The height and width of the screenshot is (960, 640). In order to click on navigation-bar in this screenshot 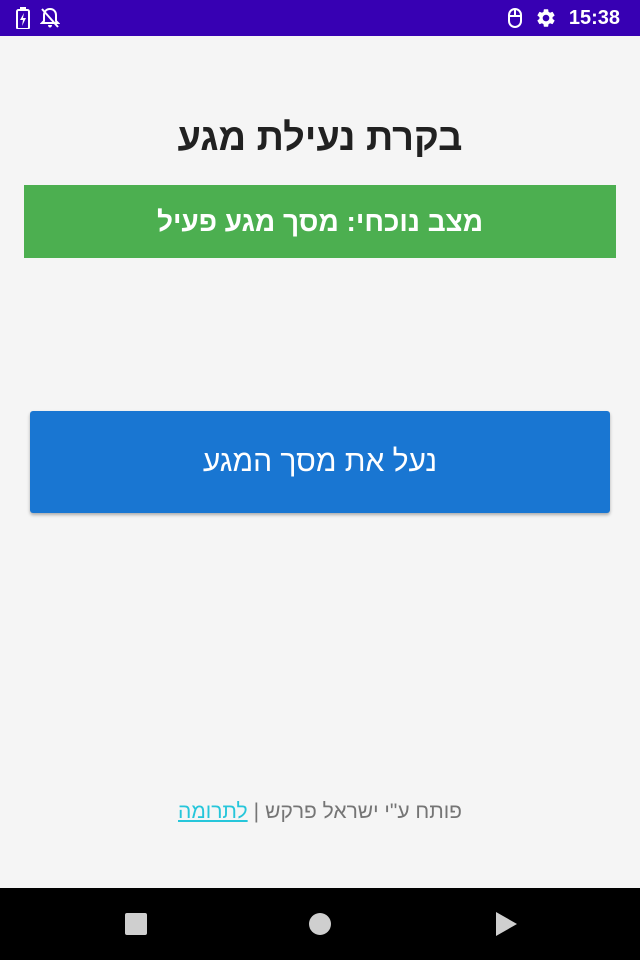, I will do `click(320, 924)`.